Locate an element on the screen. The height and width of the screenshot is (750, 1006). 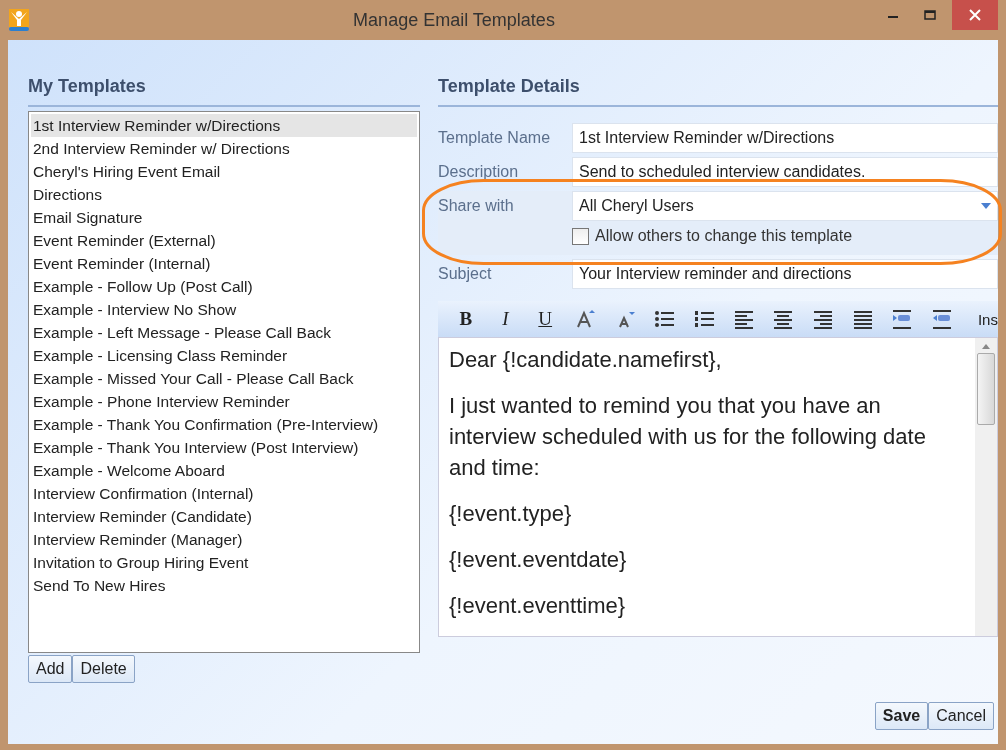
save-button: Save is located at coordinates (901, 716).